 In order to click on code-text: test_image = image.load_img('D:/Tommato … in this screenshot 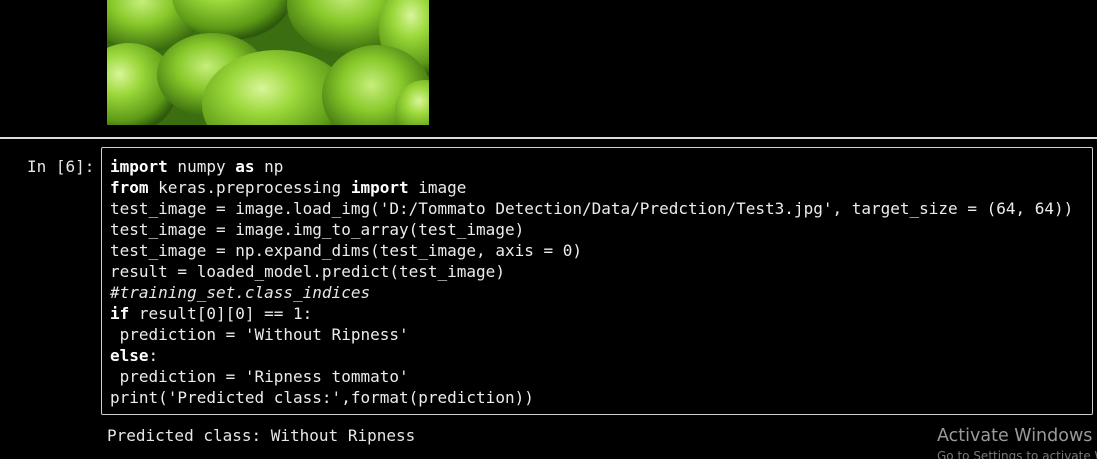, I will do `click(592, 208)`.